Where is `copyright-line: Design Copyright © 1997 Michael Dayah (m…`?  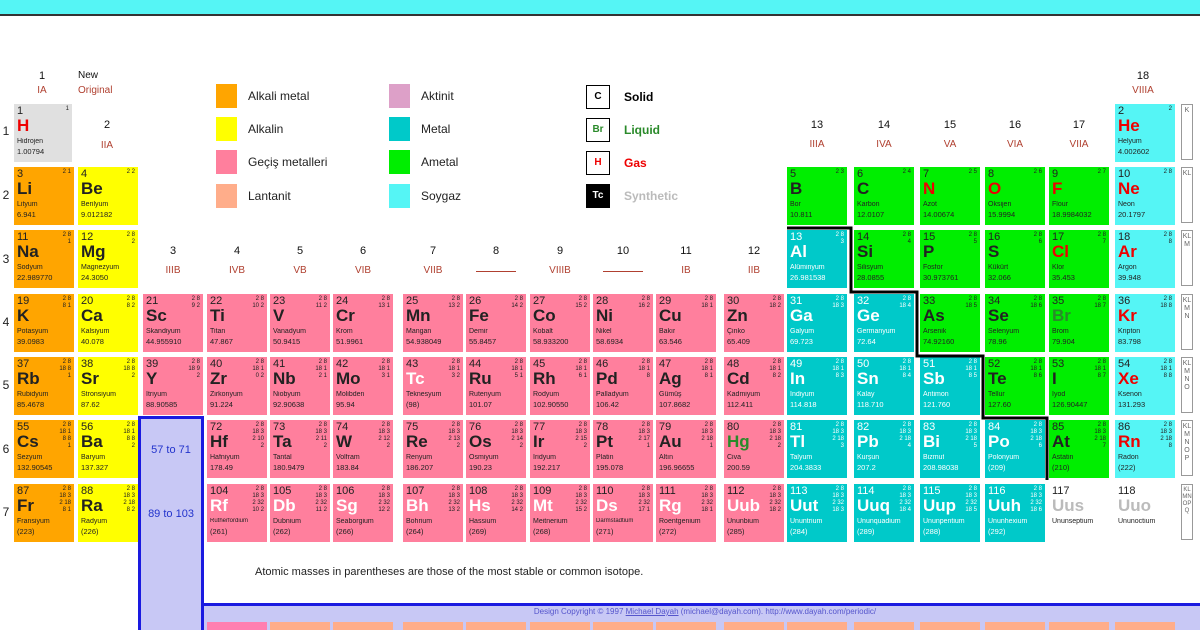 copyright-line: Design Copyright © 1997 Michael Dayah (m… is located at coordinates (705, 611).